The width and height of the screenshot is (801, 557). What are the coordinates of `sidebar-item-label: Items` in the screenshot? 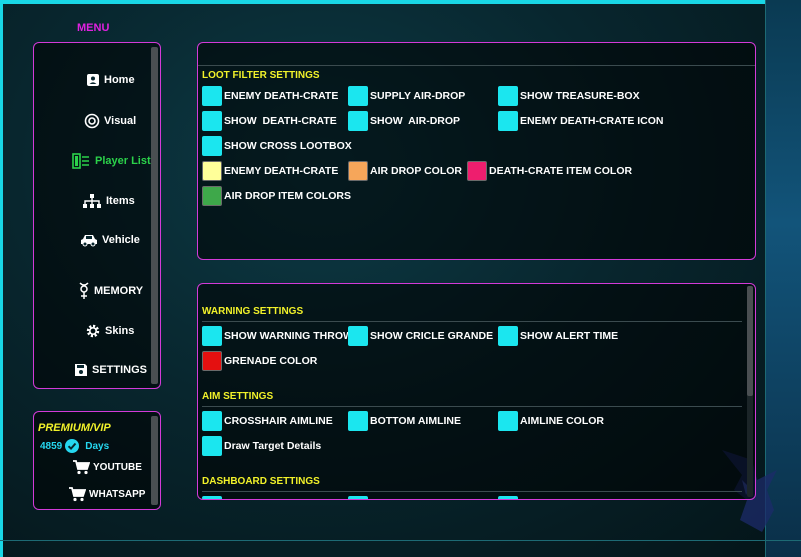 It's located at (120, 201).